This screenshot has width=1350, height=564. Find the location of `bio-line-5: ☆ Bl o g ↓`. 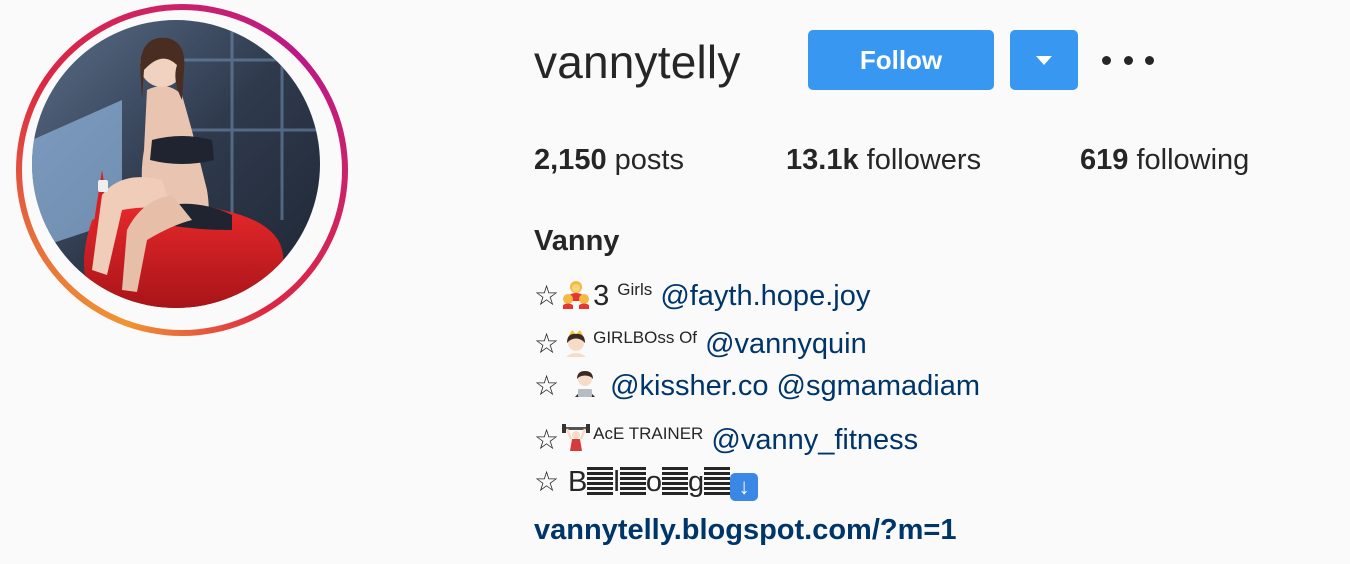

bio-line-5: ☆ Bl o g ↓ is located at coordinates (646, 482).